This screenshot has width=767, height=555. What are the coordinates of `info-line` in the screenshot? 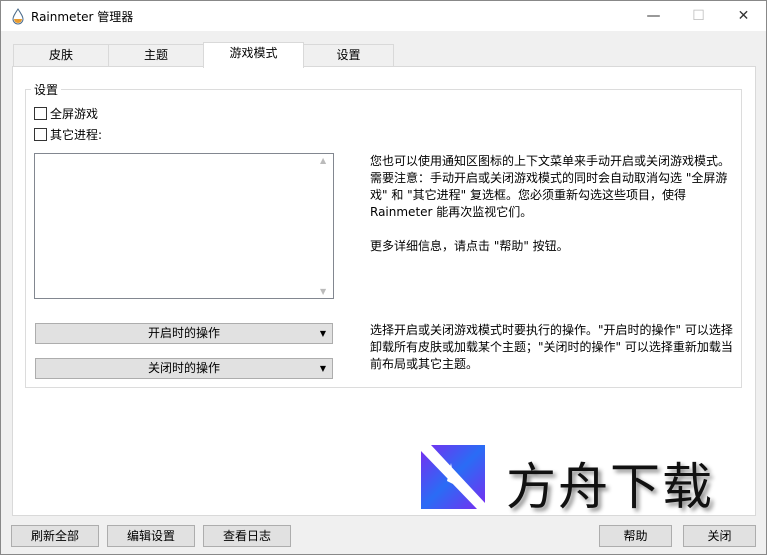 It's located at (556, 229).